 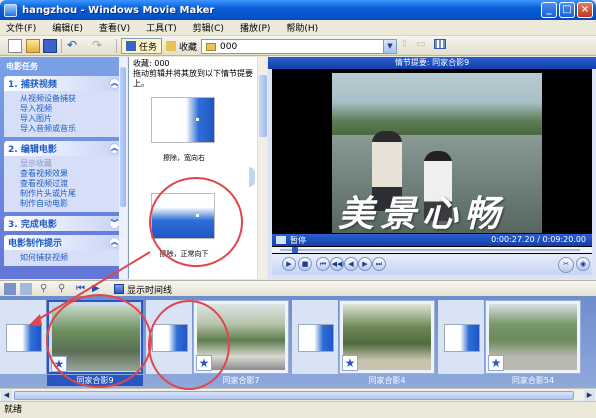 I want to click on menu-play: 播放(P), so click(x=255, y=27).